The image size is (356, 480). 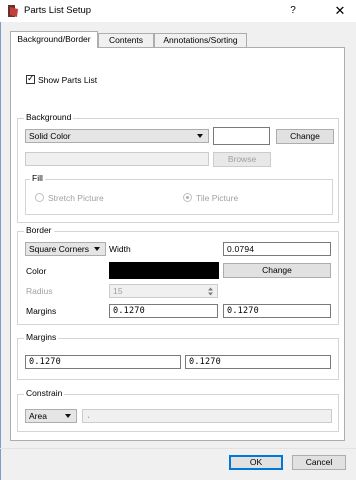 What do you see at coordinates (103, 362) in the screenshot?
I see `margin-1-input: 0.1270` at bounding box center [103, 362].